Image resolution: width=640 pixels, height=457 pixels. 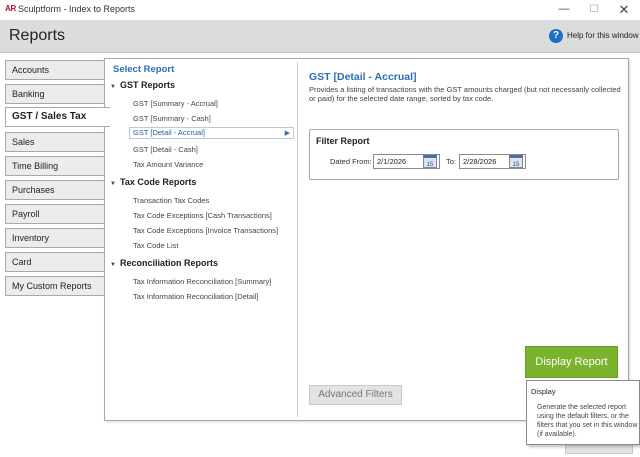 What do you see at coordinates (56, 238) in the screenshot?
I see `tab-inventory: Inventory` at bounding box center [56, 238].